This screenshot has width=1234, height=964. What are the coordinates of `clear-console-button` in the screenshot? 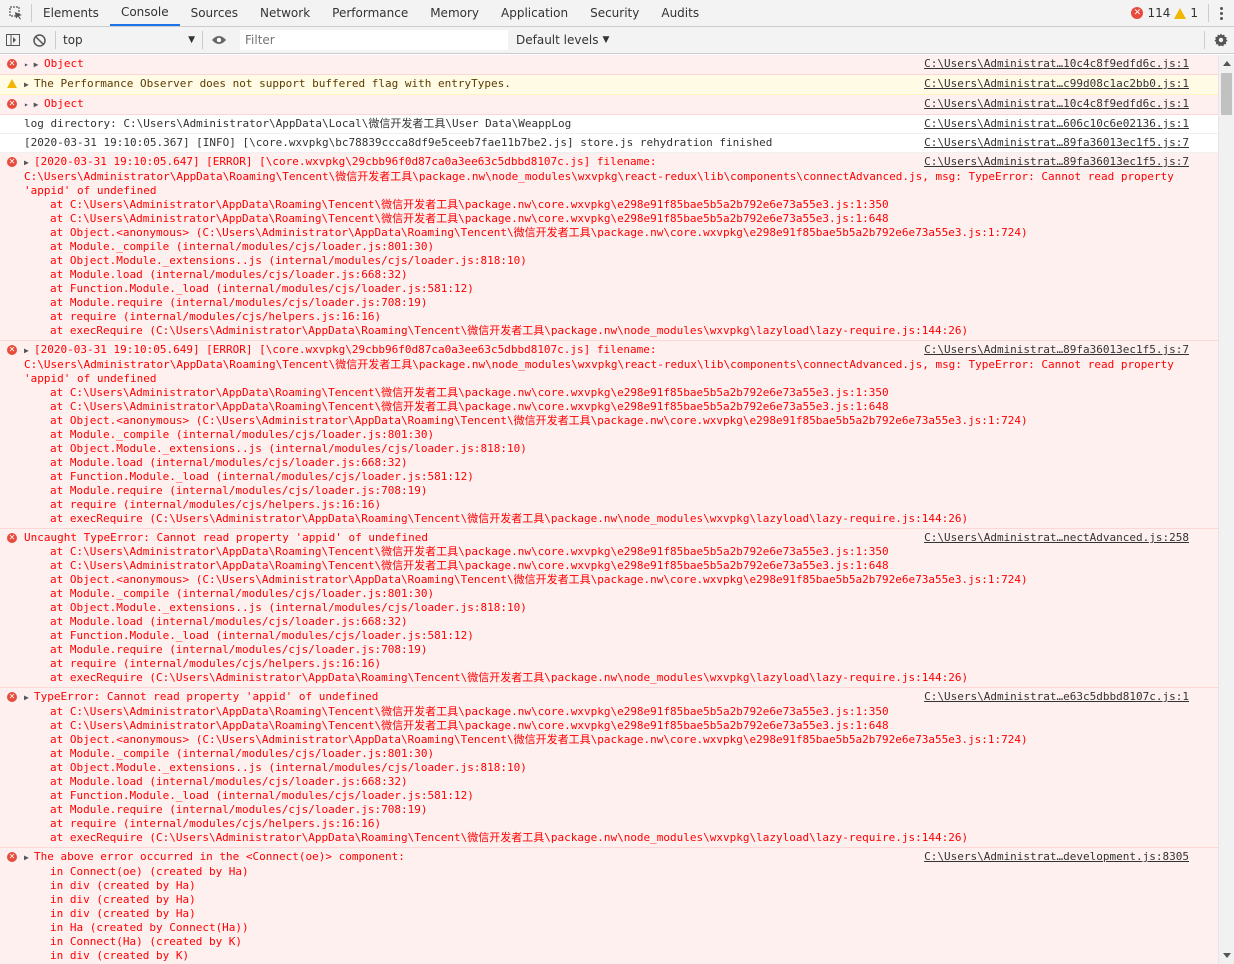 It's located at (39, 40).